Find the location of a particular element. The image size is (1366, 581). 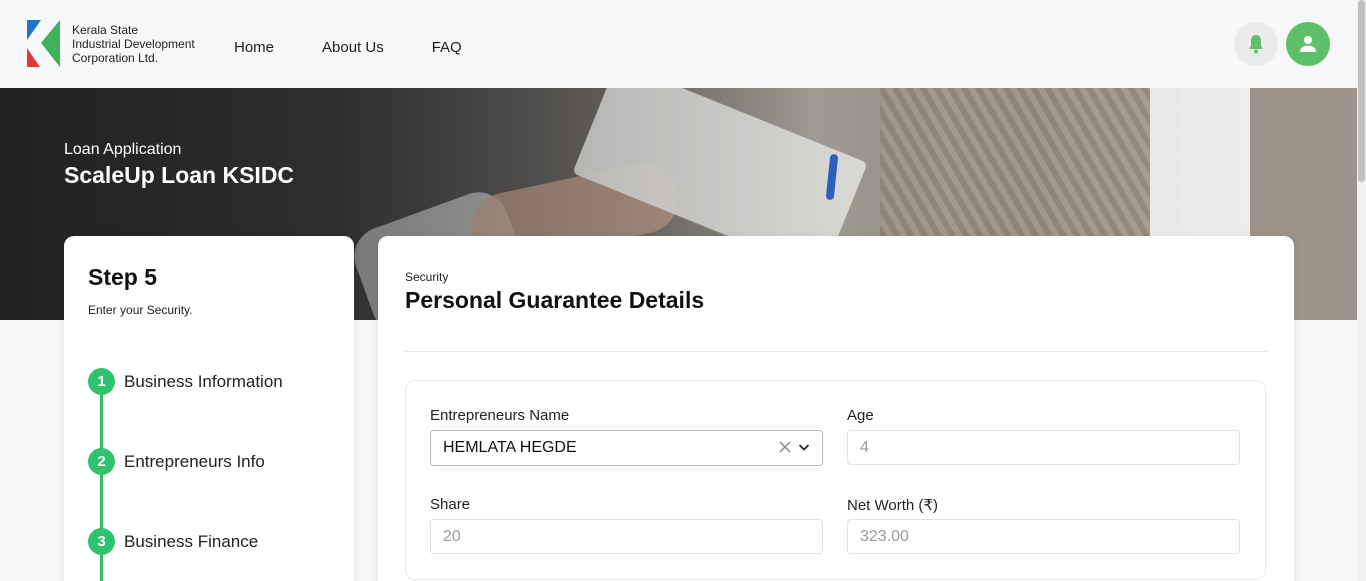

age-label: Age is located at coordinates (860, 415).